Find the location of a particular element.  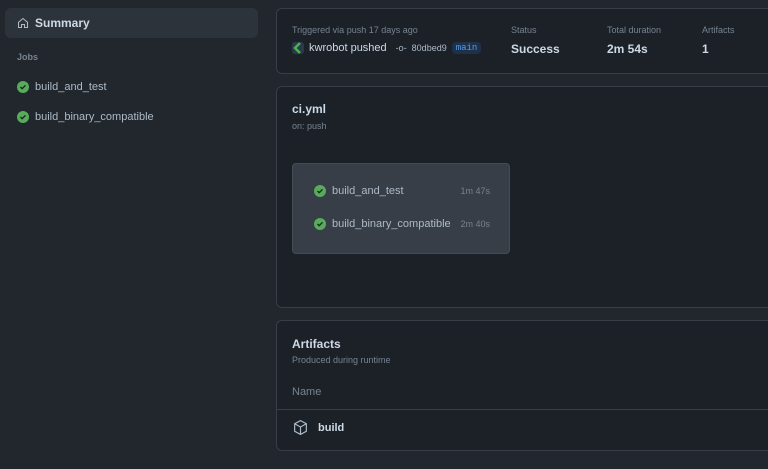

artifacts-title: Artifacts is located at coordinates (316, 344).